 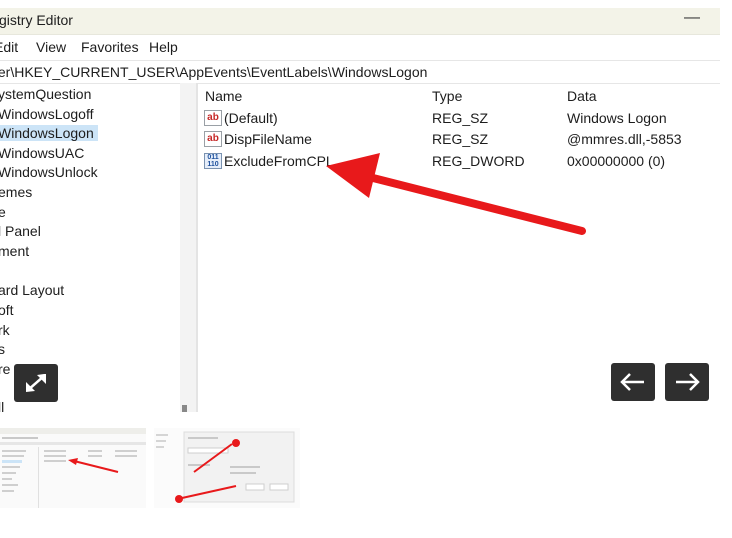 I want to click on window-title: gistry Editor, so click(x=36, y=20).